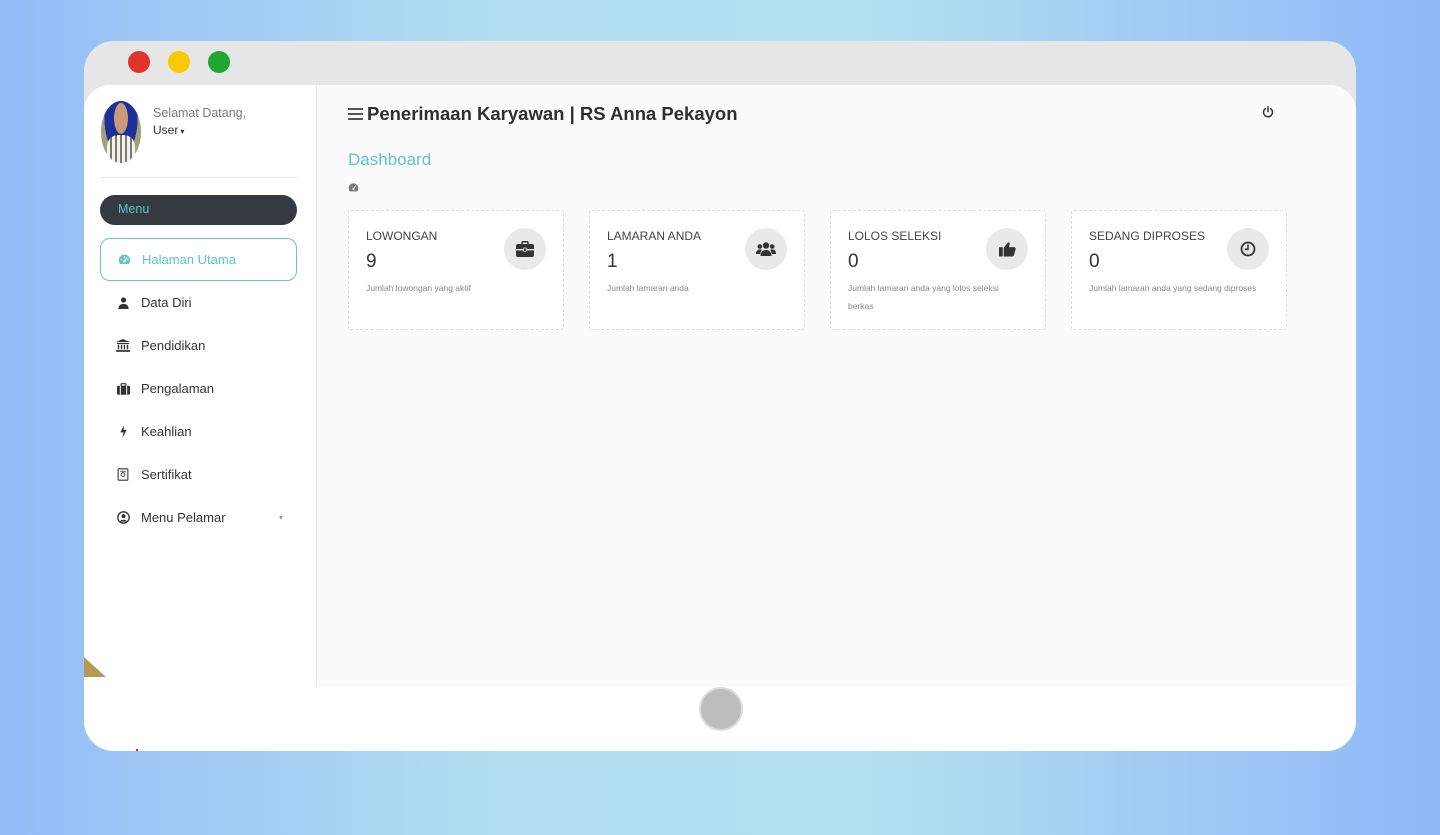 This screenshot has height=835, width=1440. What do you see at coordinates (189, 259) in the screenshot?
I see `sidebar-item-label: Halaman Utama` at bounding box center [189, 259].